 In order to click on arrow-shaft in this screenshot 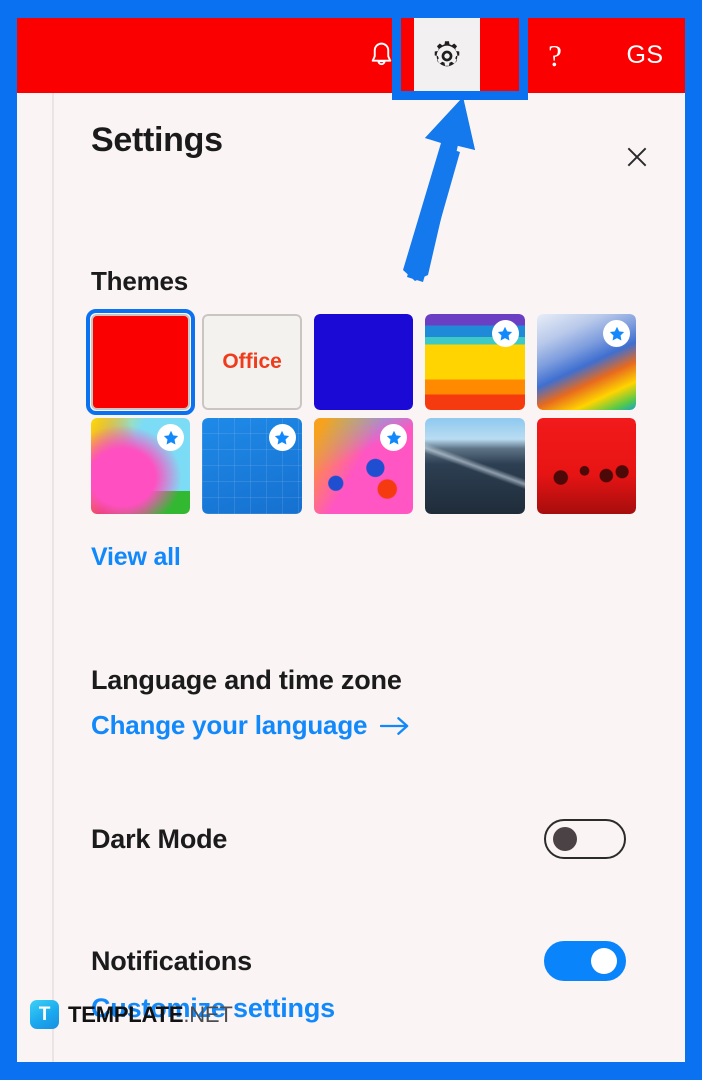, I will do `click(433, 214)`.